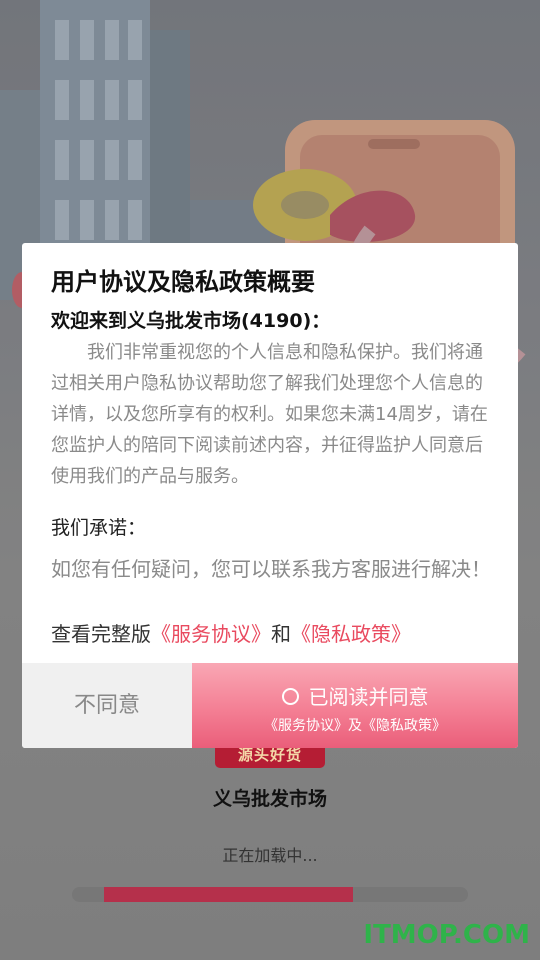  I want to click on agreement-links-row: 查看完整版《服务协议》和《隐私政策》, so click(231, 632).